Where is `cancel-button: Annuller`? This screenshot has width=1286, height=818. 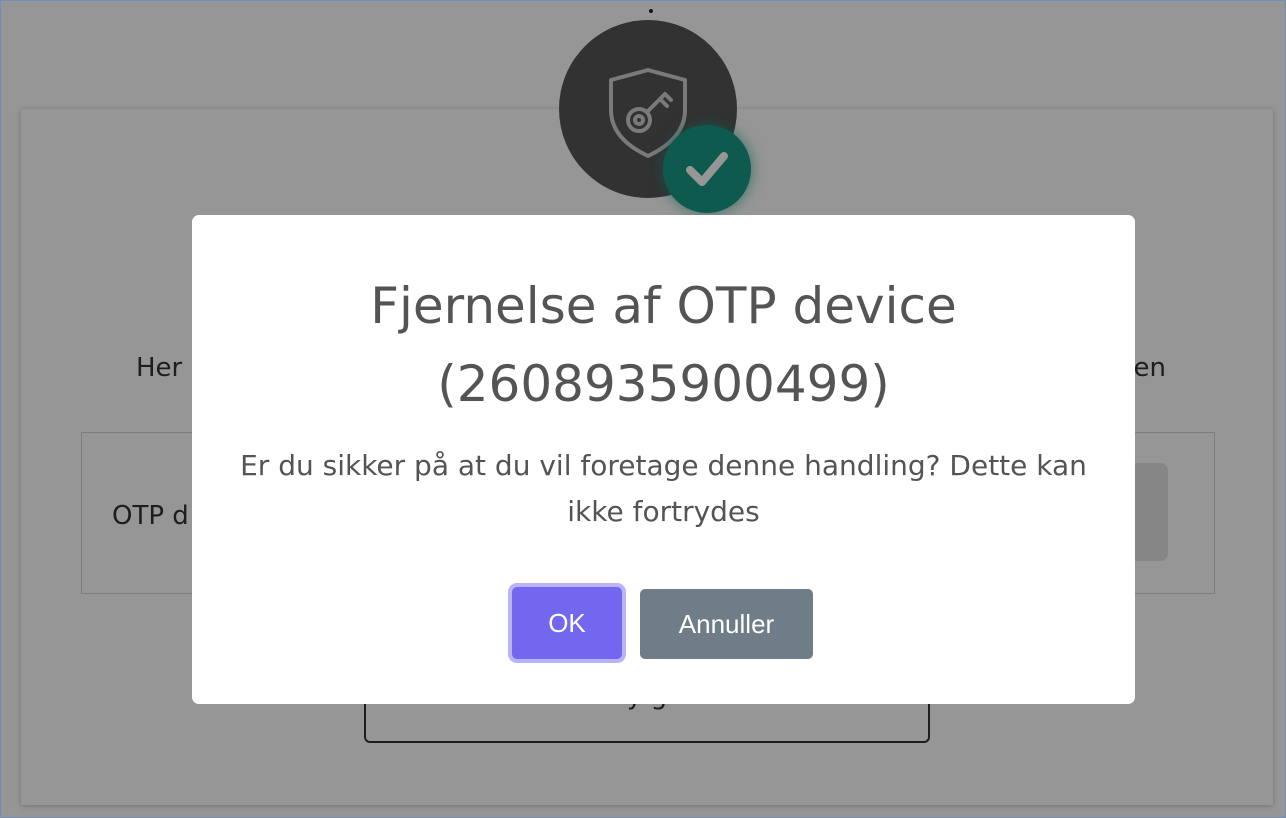 cancel-button: Annuller is located at coordinates (726, 624).